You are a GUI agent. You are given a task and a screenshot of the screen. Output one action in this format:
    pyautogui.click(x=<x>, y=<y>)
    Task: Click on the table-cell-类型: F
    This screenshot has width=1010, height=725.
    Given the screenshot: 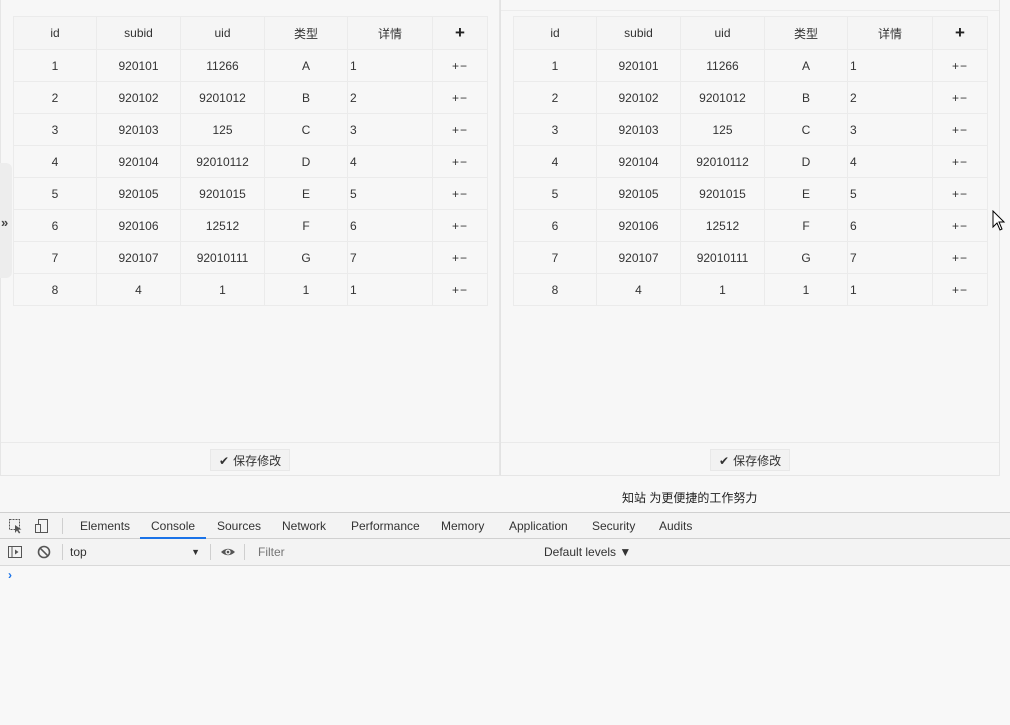 What is the action you would take?
    pyautogui.click(x=306, y=225)
    